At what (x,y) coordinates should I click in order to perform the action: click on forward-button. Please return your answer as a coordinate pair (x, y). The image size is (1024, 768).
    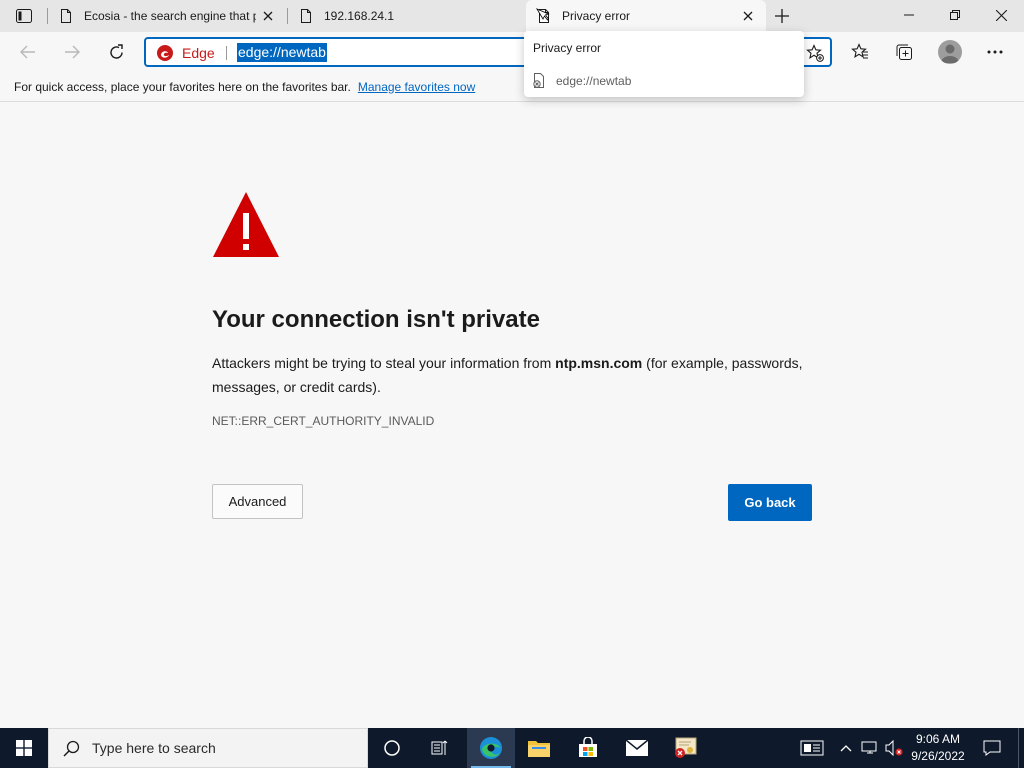
    Looking at the image, I should click on (72, 52).